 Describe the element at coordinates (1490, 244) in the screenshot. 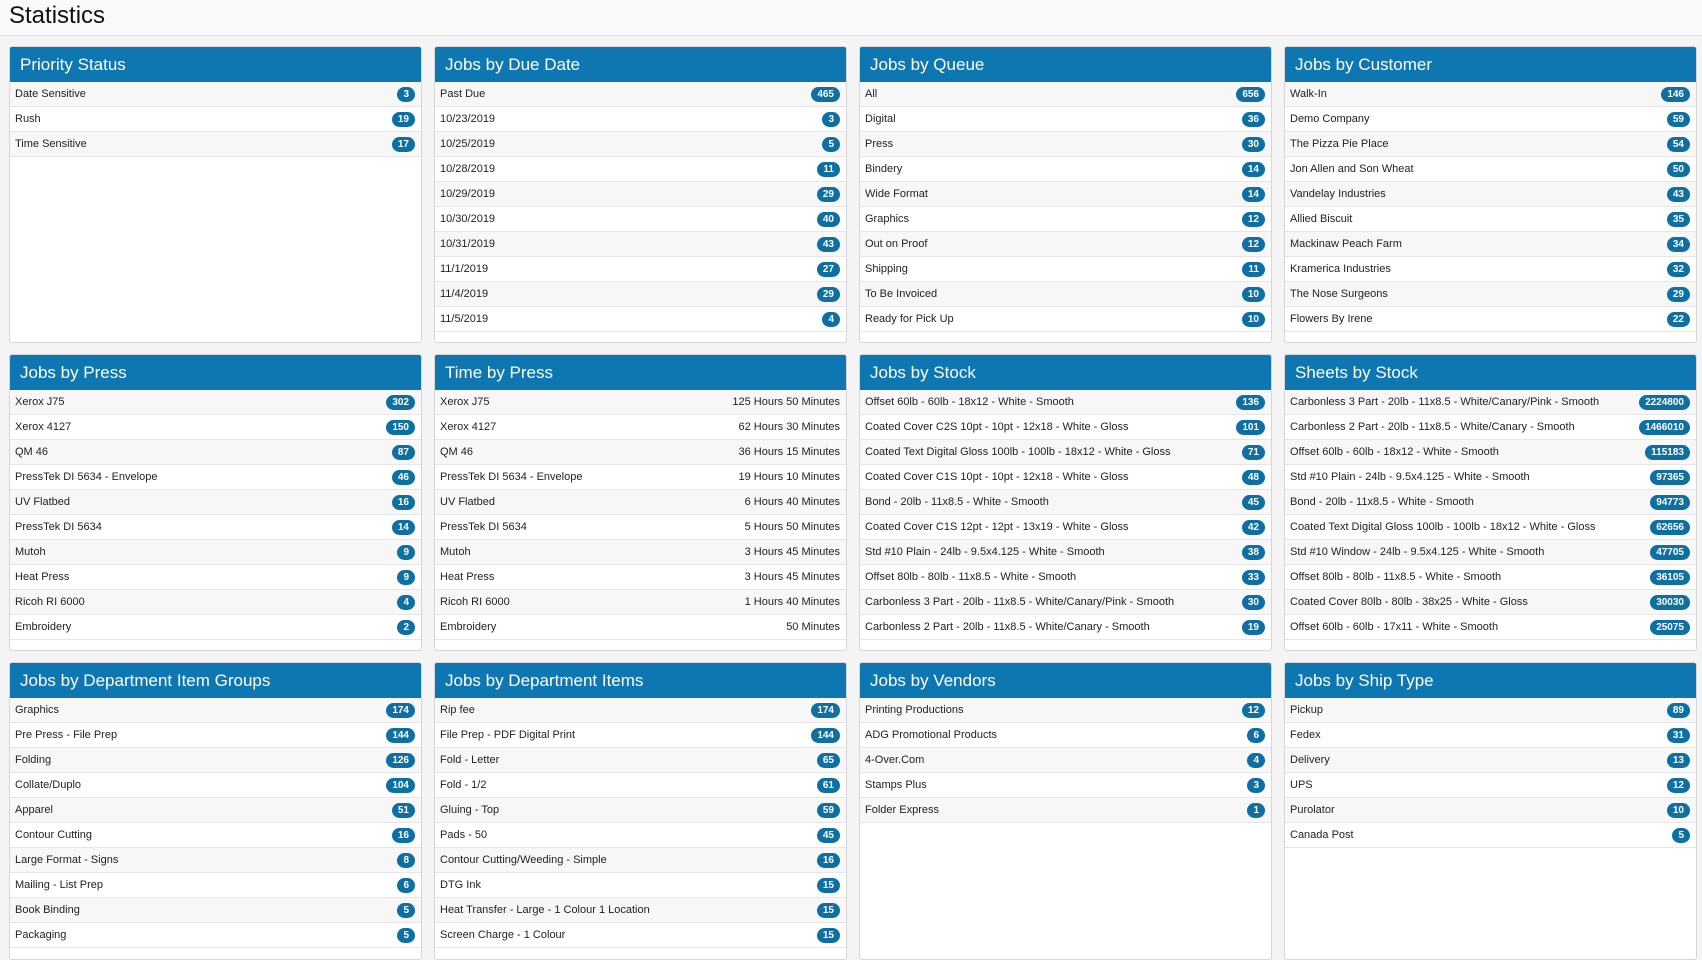

I see `stat-row: Mackinaw Peach Farm 34` at that location.